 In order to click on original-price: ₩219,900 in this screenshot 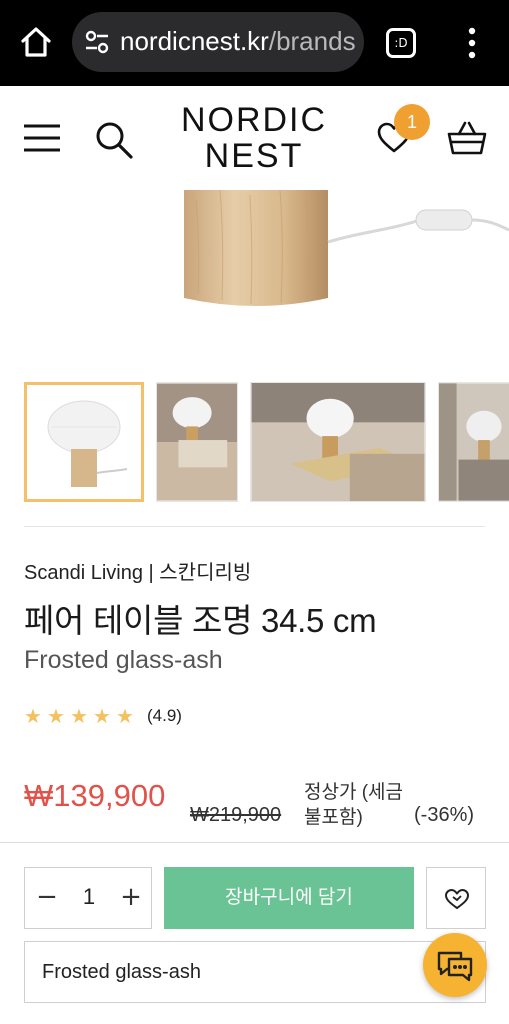, I will do `click(236, 815)`.